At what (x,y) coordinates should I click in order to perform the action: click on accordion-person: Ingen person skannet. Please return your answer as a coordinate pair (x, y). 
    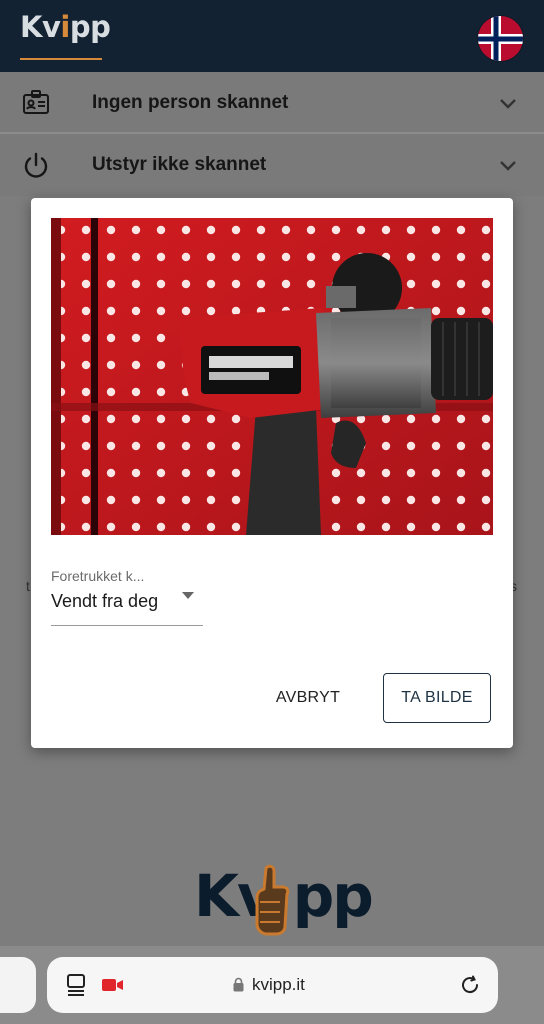
    Looking at the image, I should click on (272, 103).